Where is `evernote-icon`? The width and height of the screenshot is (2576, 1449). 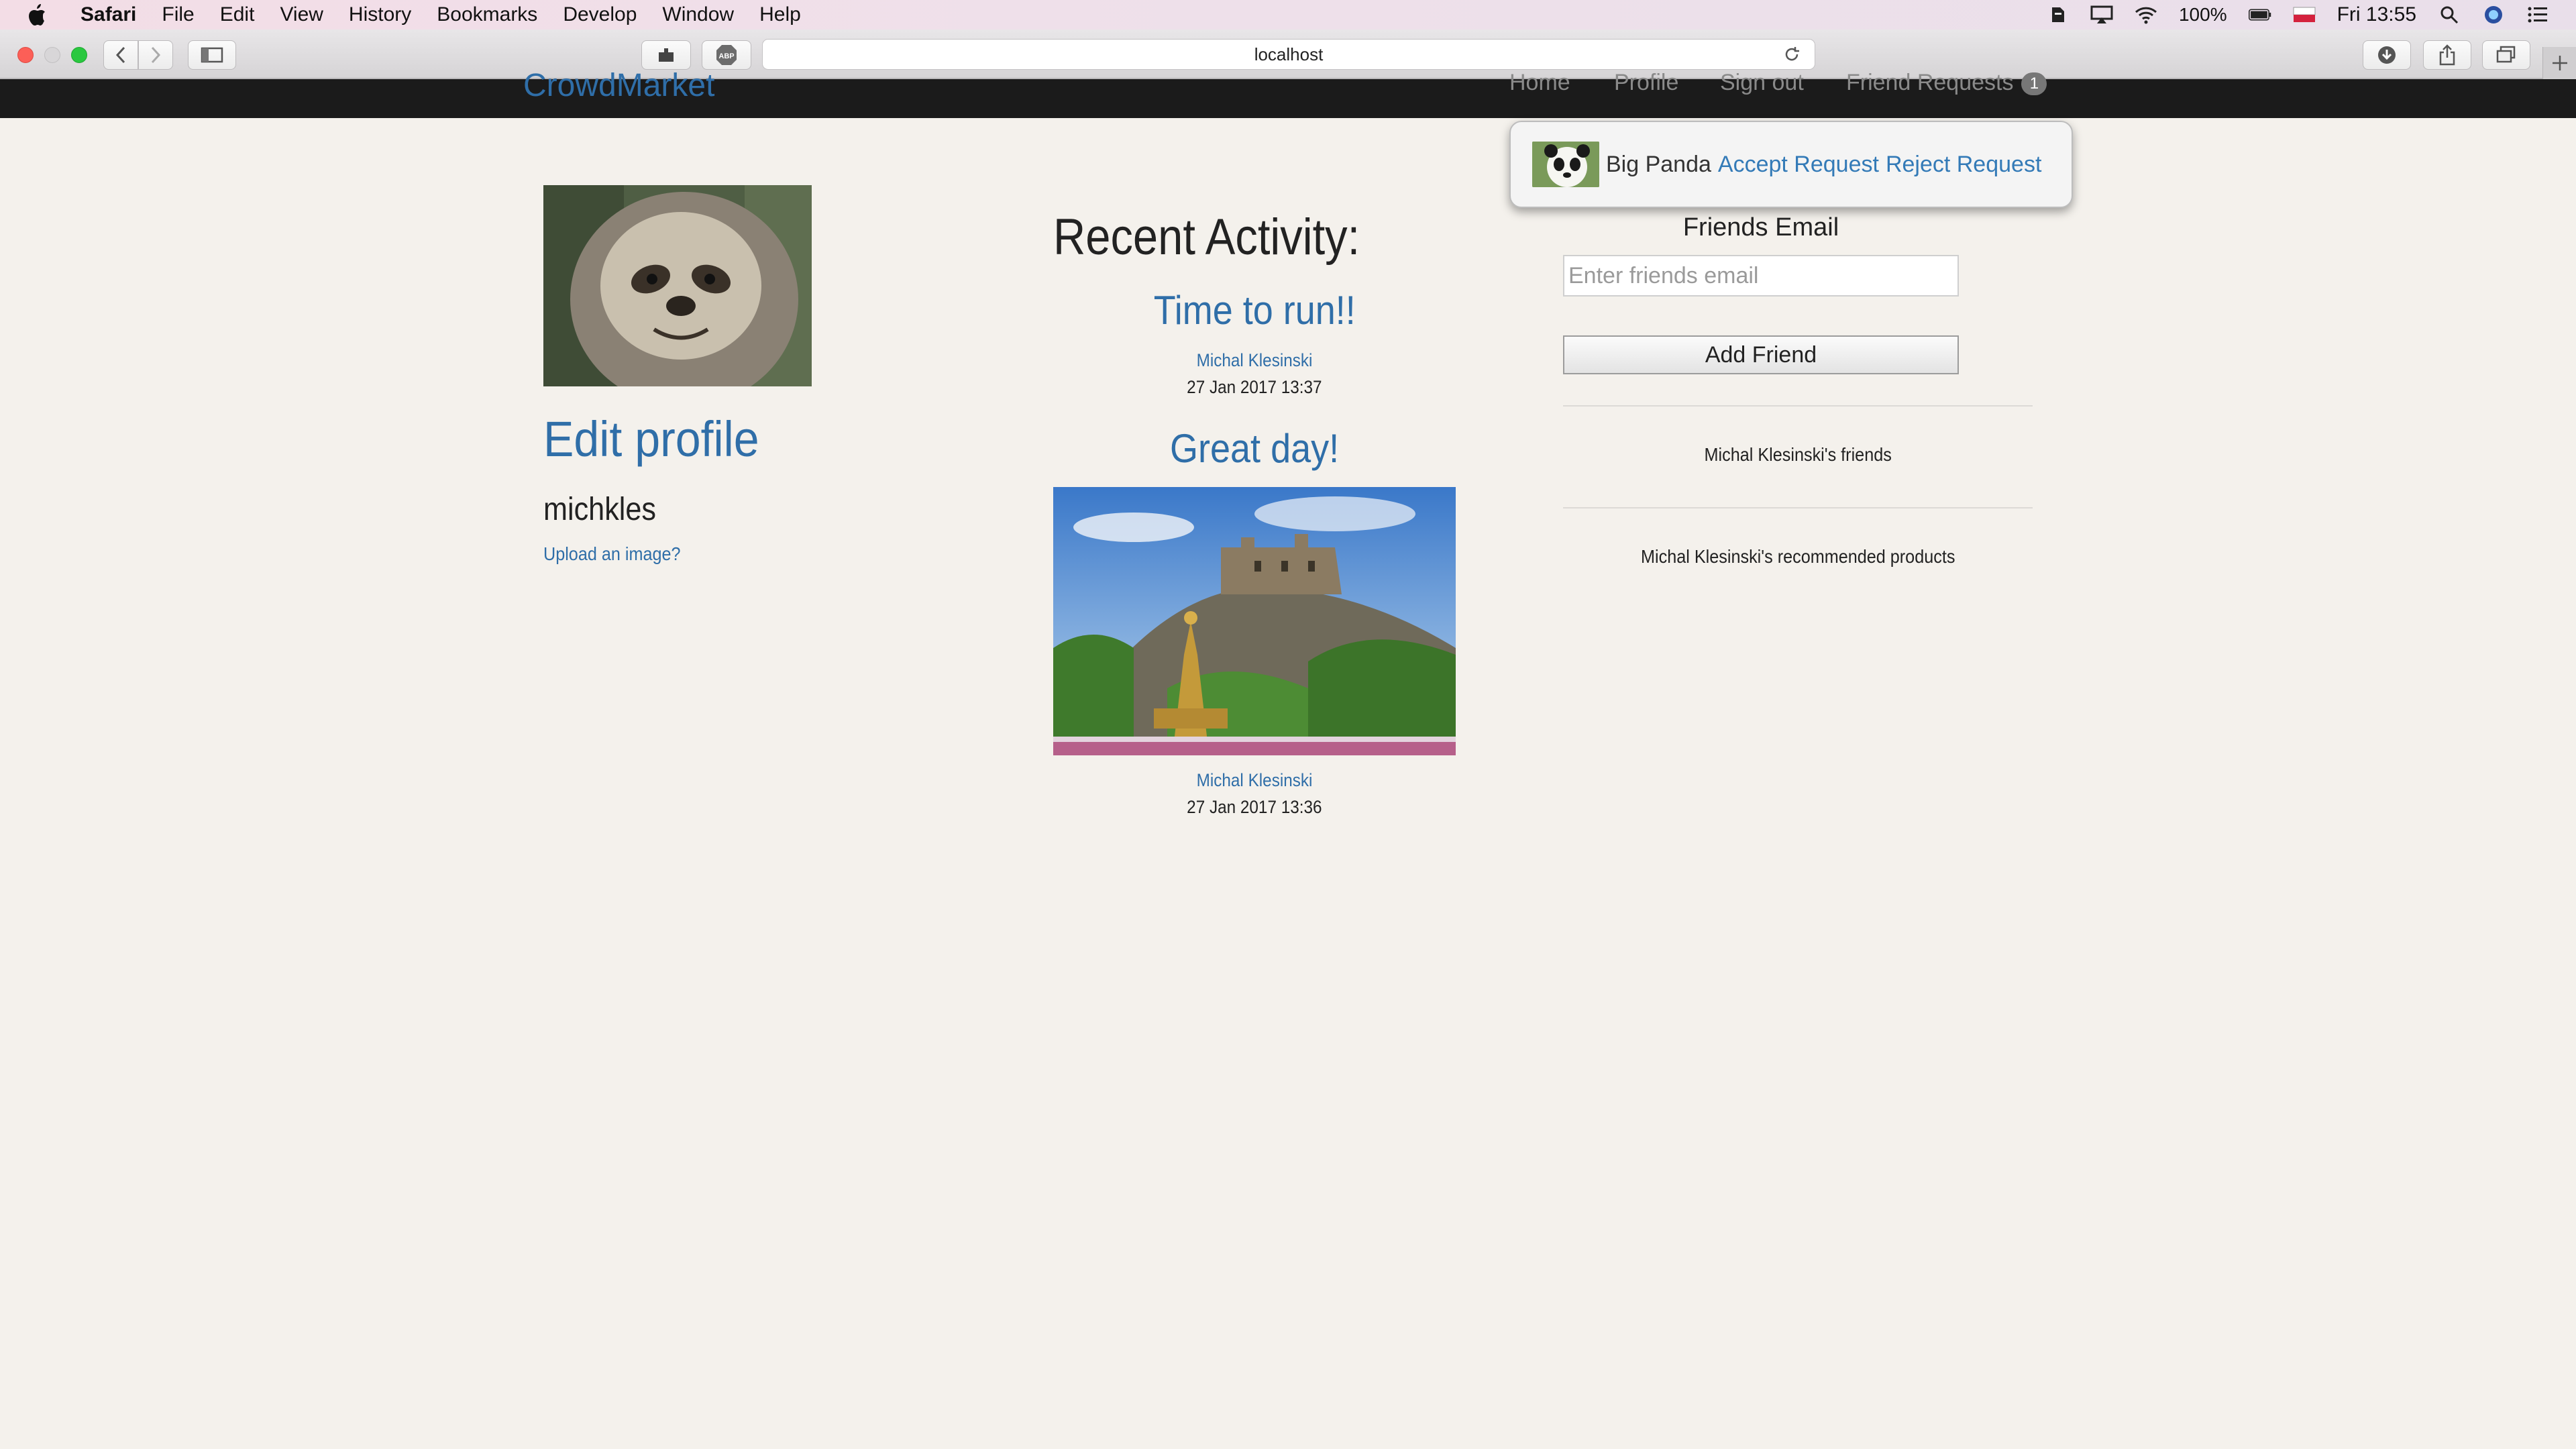
evernote-icon is located at coordinates (2057, 15).